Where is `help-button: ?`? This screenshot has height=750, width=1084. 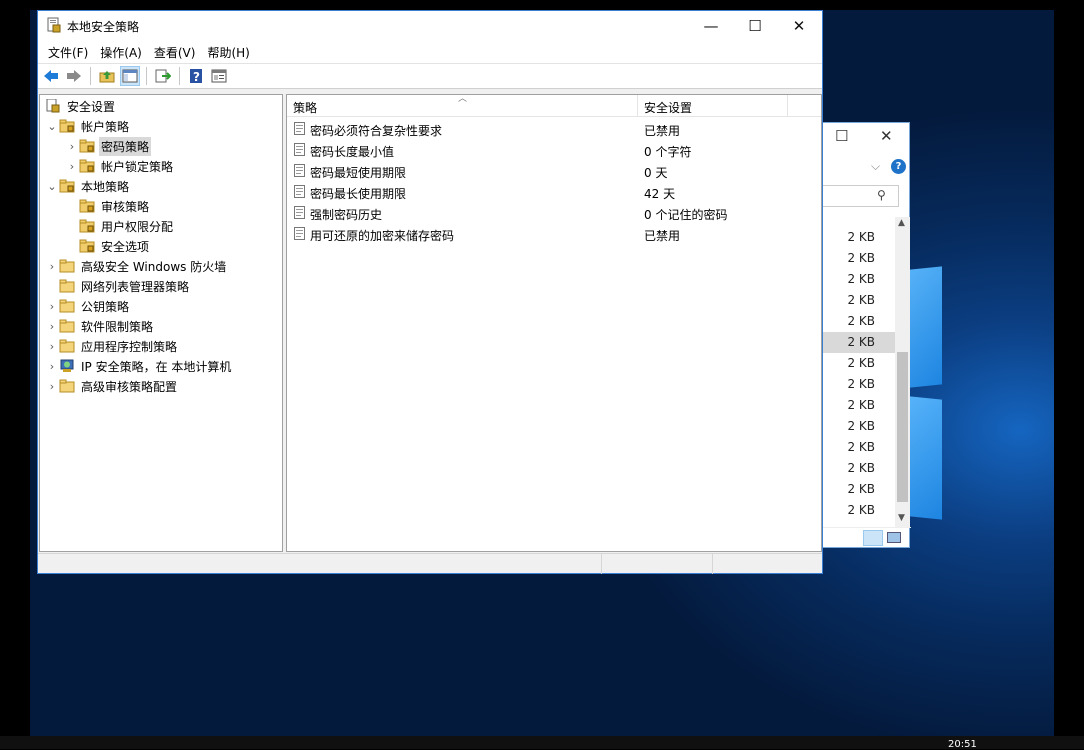
help-button: ? is located at coordinates (196, 76).